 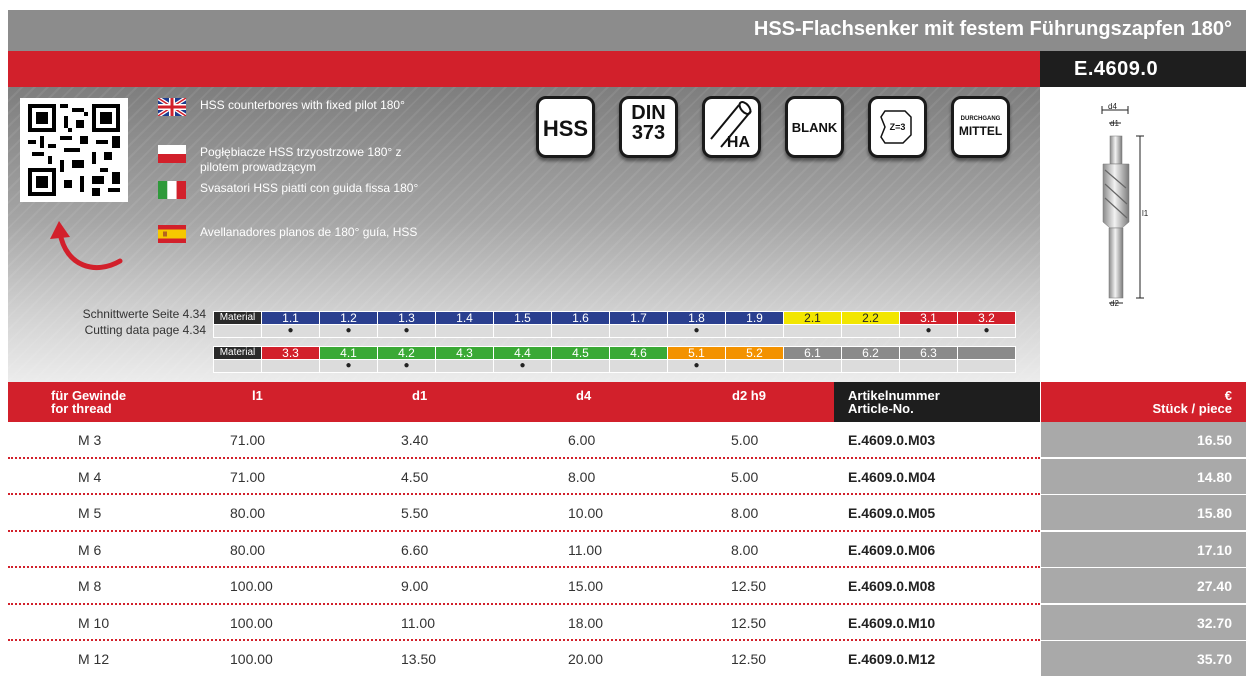 What do you see at coordinates (582, 440) in the screenshot?
I see `cell-d4: 6.00` at bounding box center [582, 440].